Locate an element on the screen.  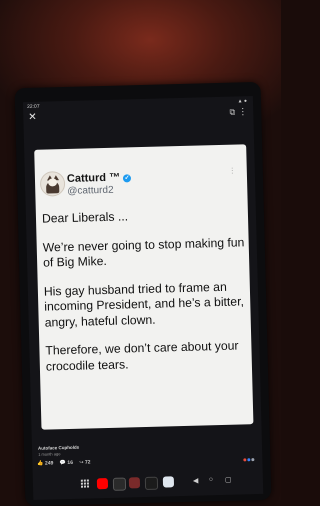
share-icon: ⧉ is located at coordinates (232, 113).